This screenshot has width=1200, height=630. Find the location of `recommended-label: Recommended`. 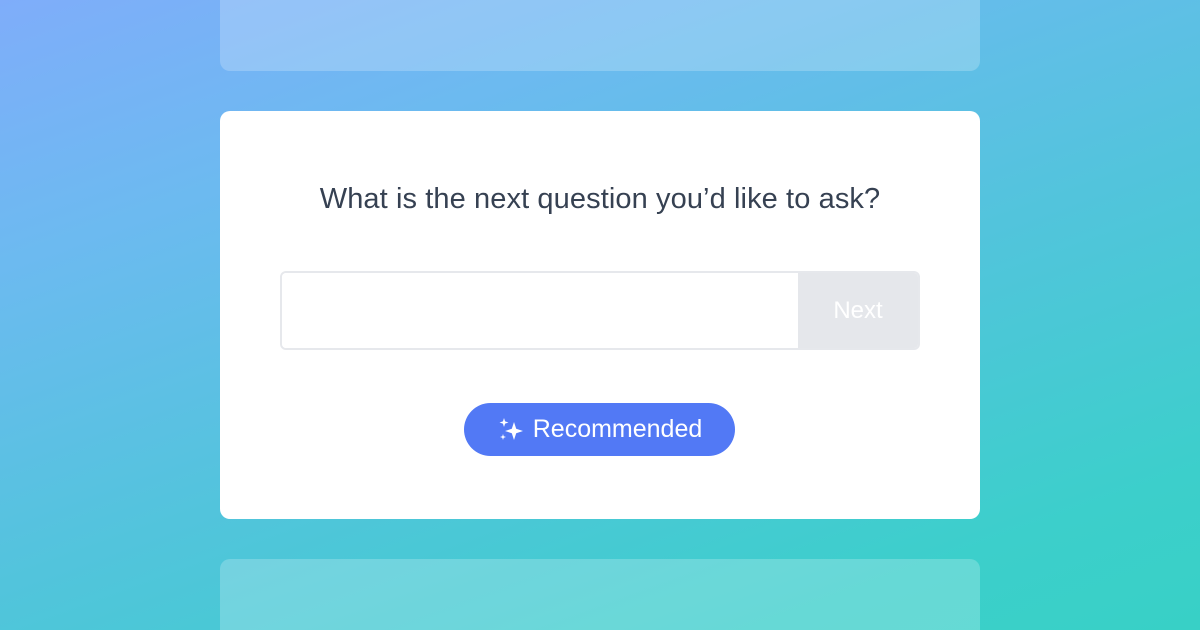

recommended-label: Recommended is located at coordinates (617, 429).